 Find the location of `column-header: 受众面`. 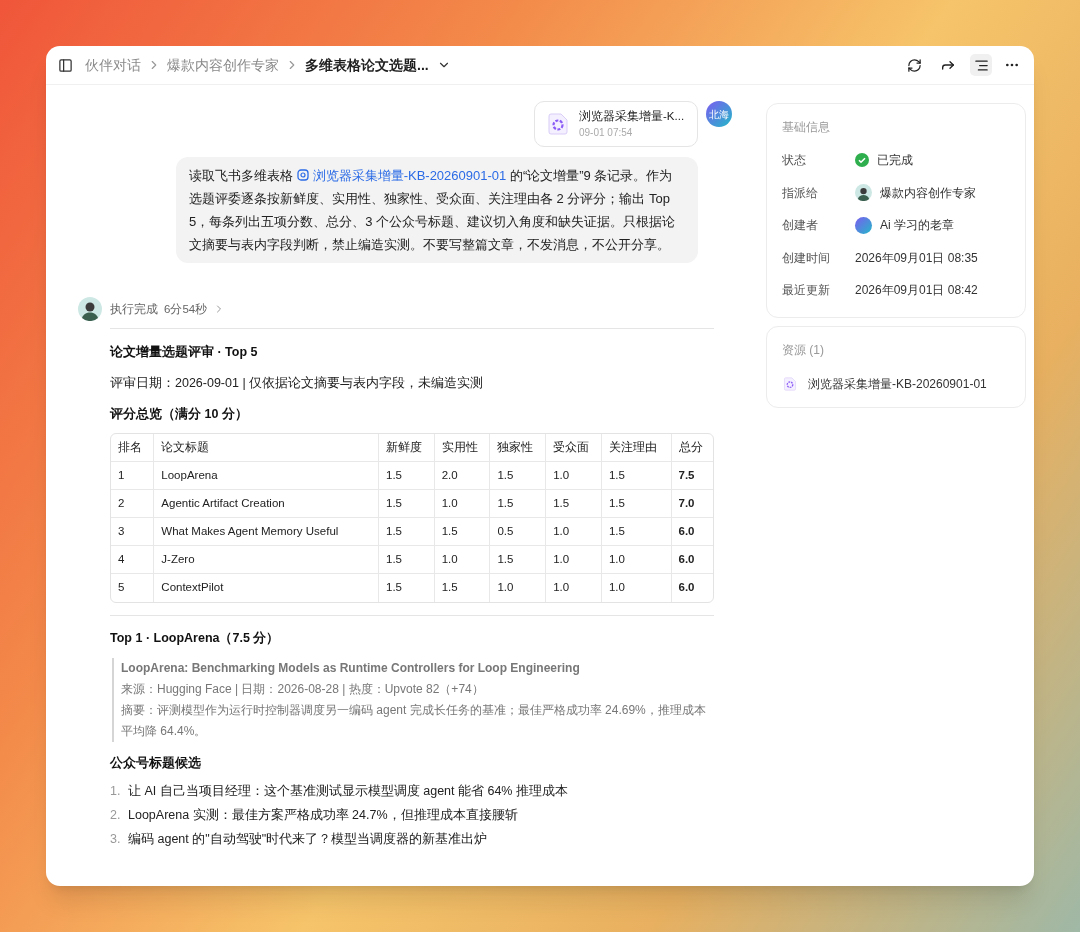

column-header: 受众面 is located at coordinates (573, 447).